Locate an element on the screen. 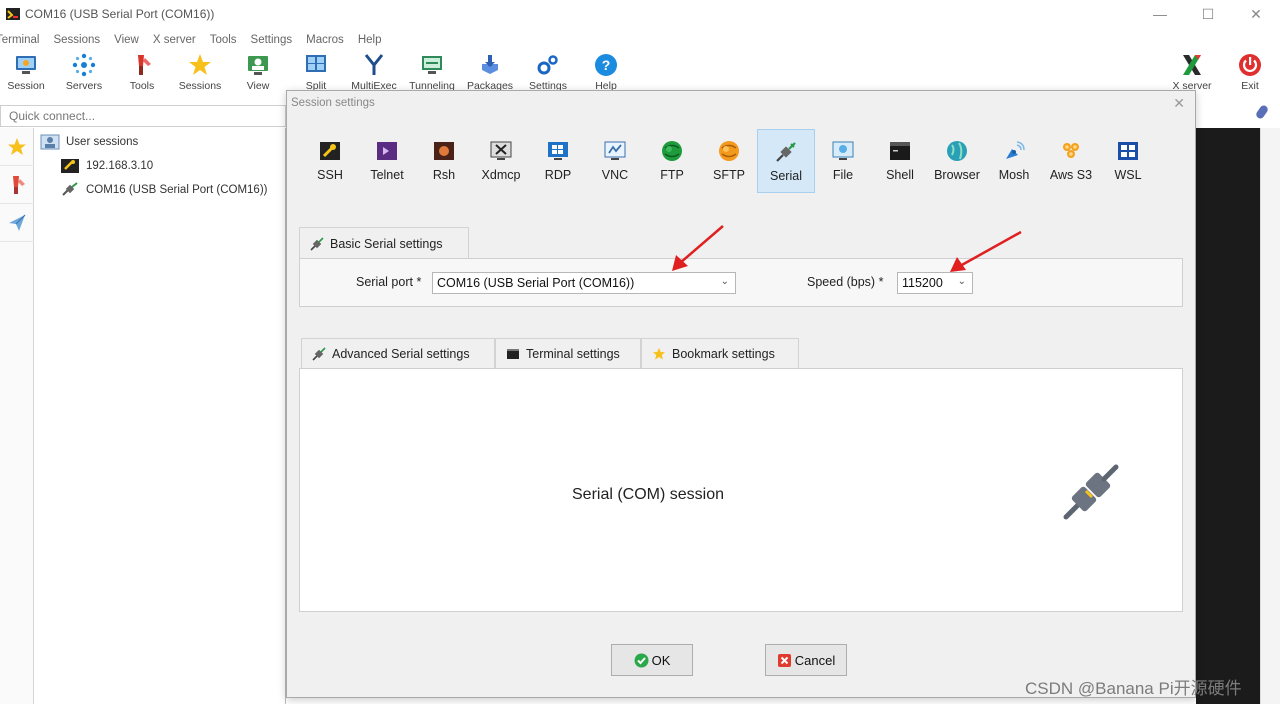 The image size is (1280, 704). type-mosh-button: Mosh is located at coordinates (1014, 161).